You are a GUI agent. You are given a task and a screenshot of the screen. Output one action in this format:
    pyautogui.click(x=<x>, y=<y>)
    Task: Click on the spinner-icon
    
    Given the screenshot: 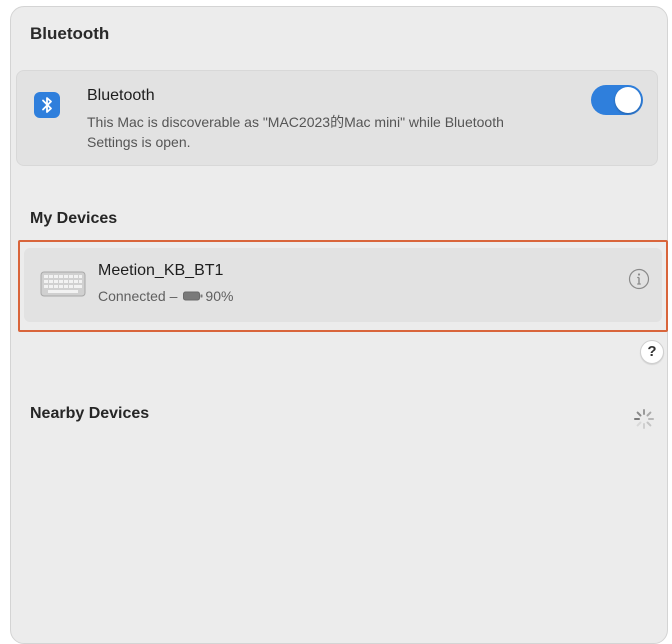 What is the action you would take?
    pyautogui.click(x=644, y=419)
    